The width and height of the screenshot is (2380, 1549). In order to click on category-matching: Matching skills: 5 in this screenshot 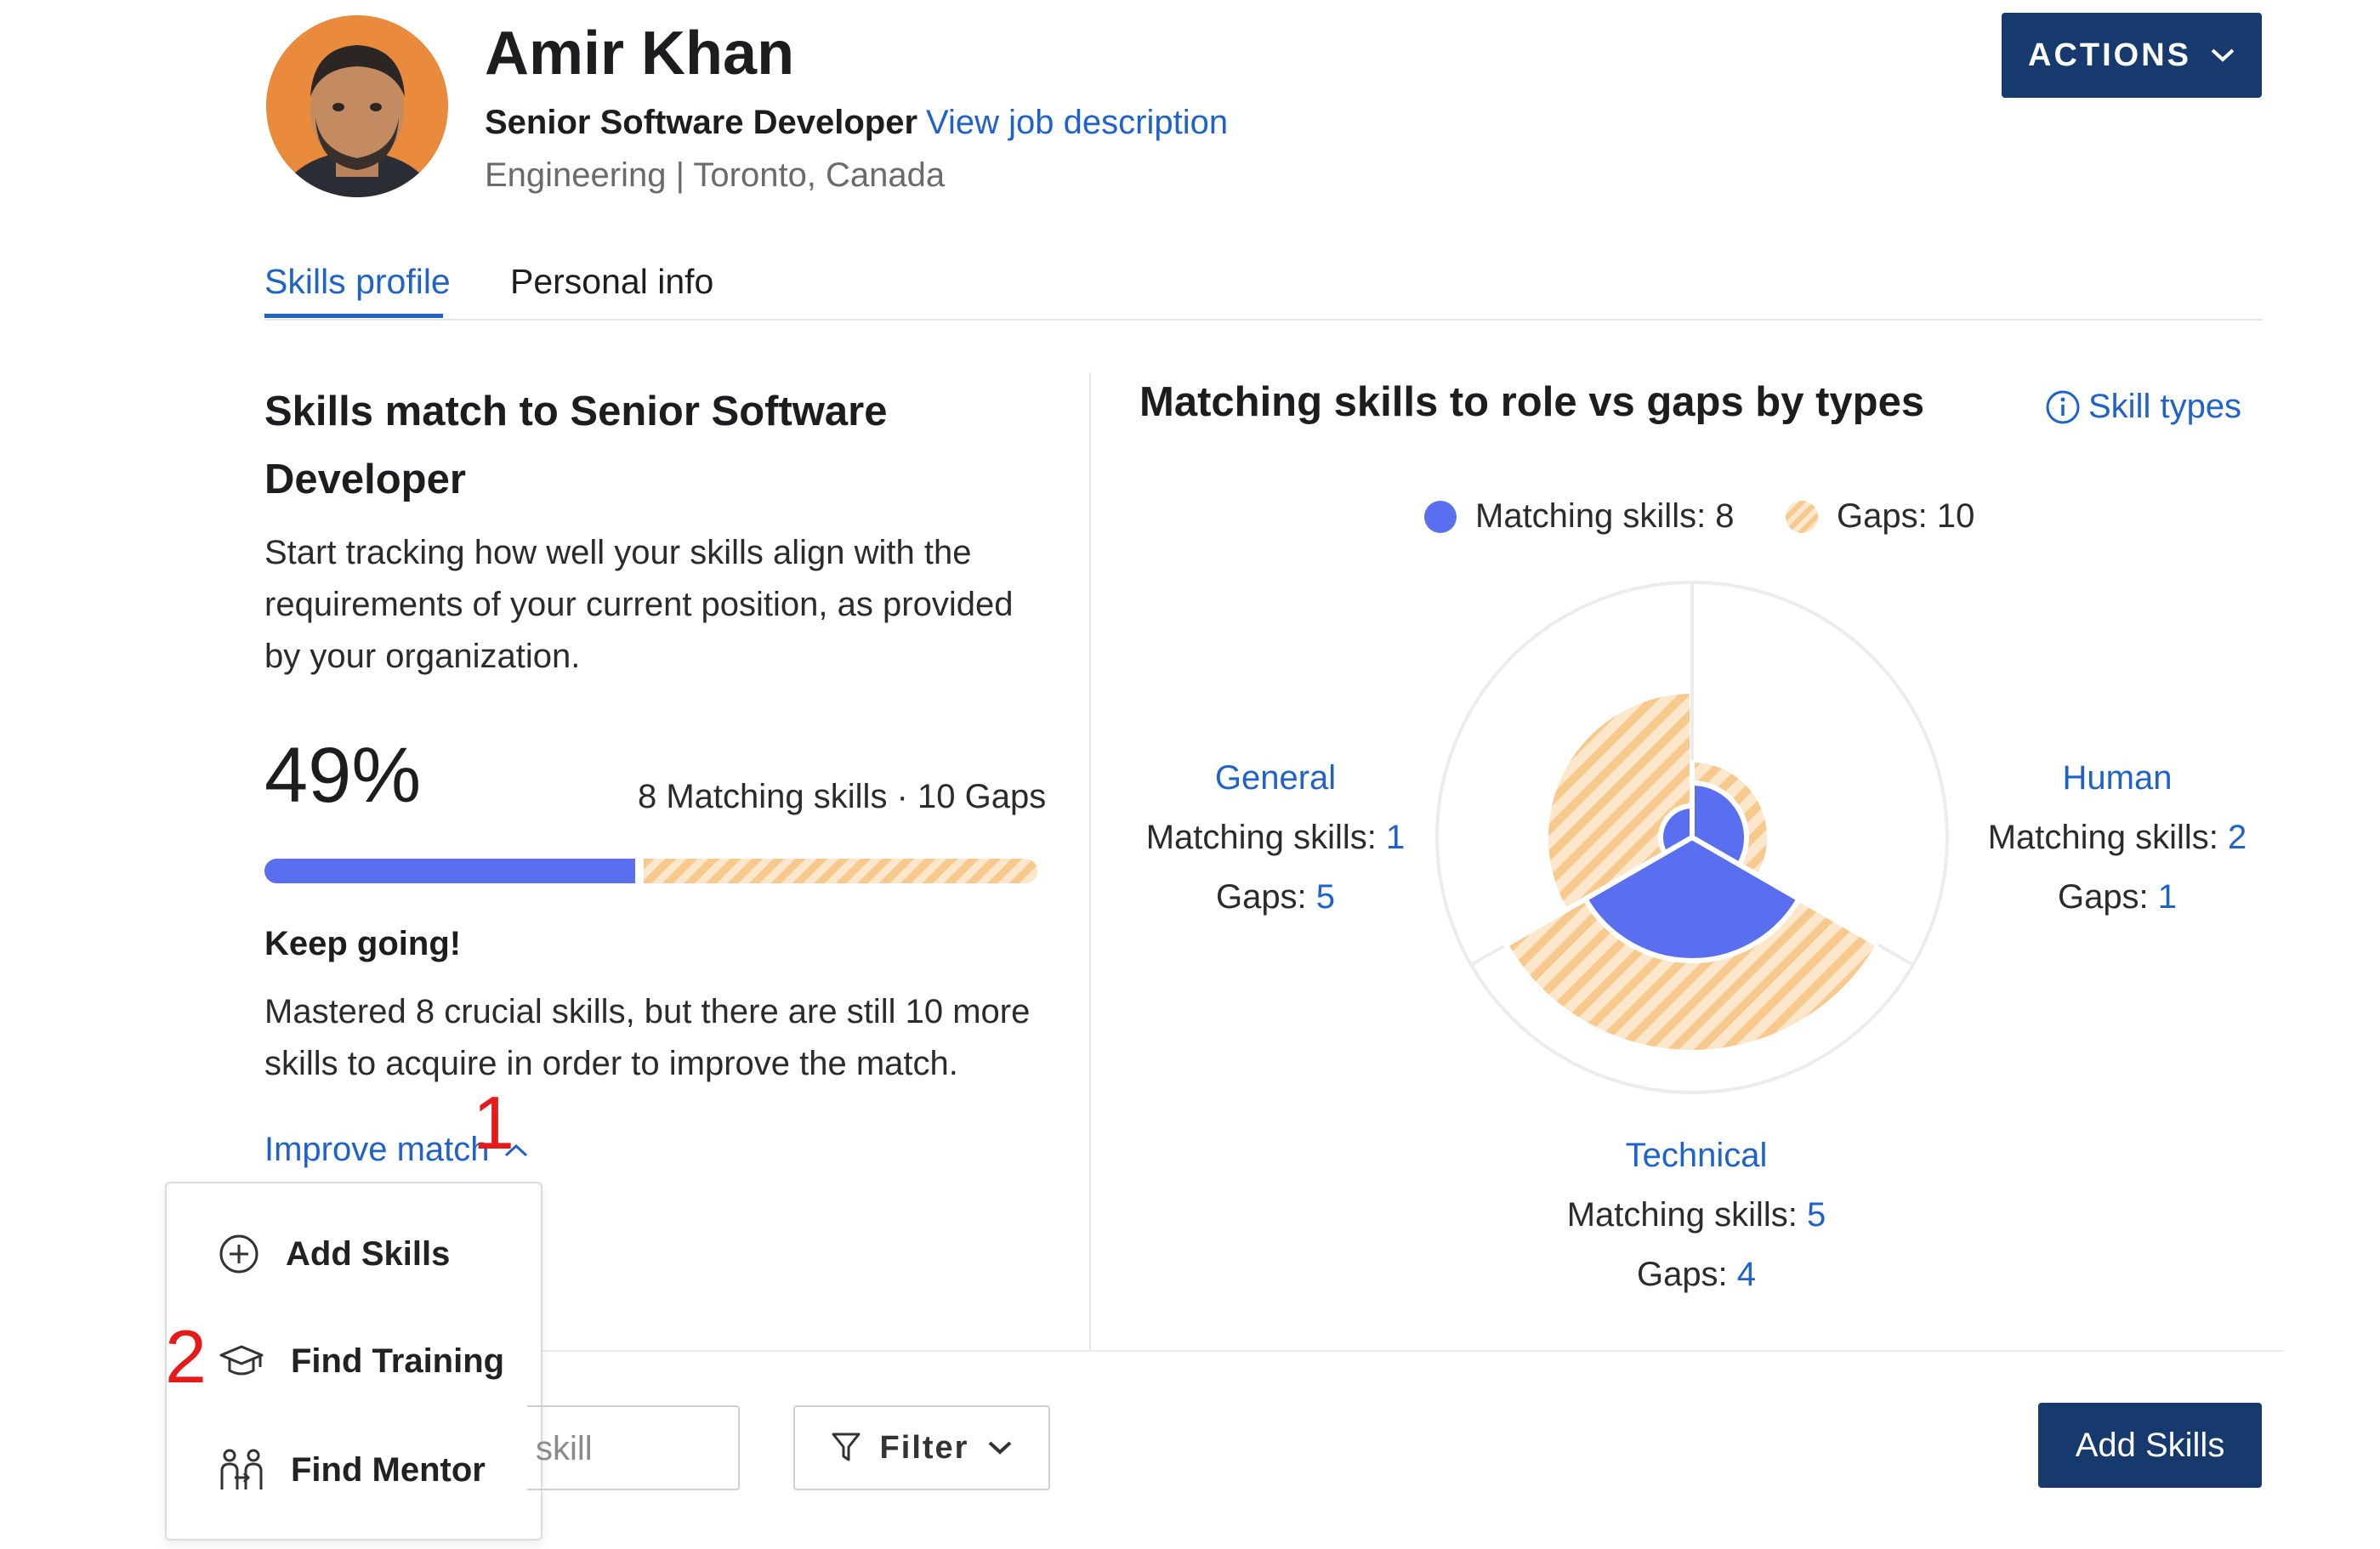, I will do `click(1696, 1215)`.